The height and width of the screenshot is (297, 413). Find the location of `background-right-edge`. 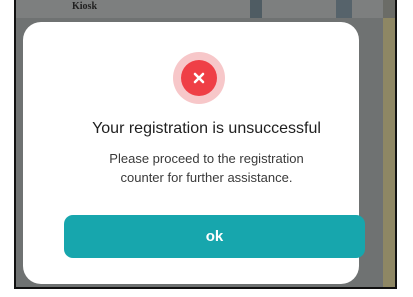

background-right-edge is located at coordinates (389, 143).